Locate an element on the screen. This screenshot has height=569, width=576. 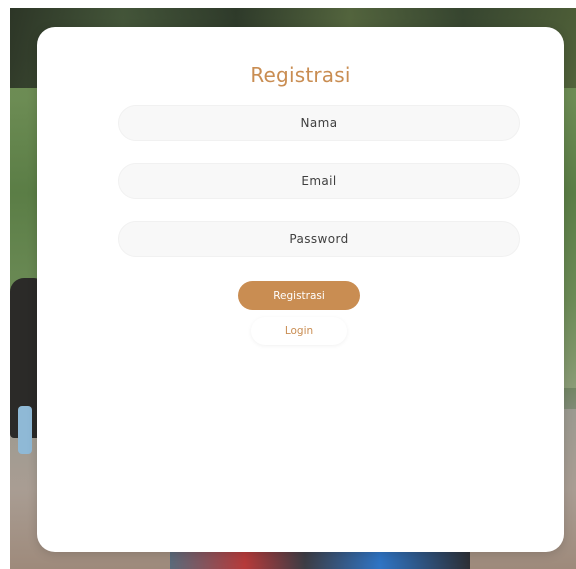
email-input is located at coordinates (319, 181).